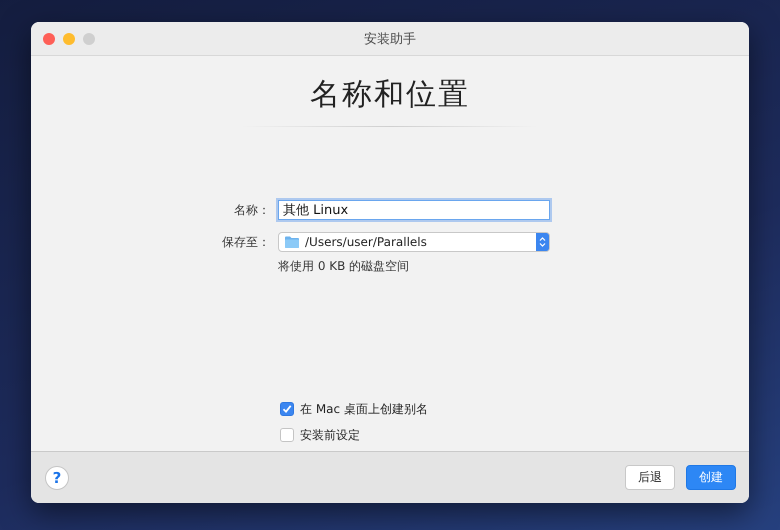 The width and height of the screenshot is (780, 530). Describe the element at coordinates (246, 242) in the screenshot. I see `field-label: 保存至：` at that location.